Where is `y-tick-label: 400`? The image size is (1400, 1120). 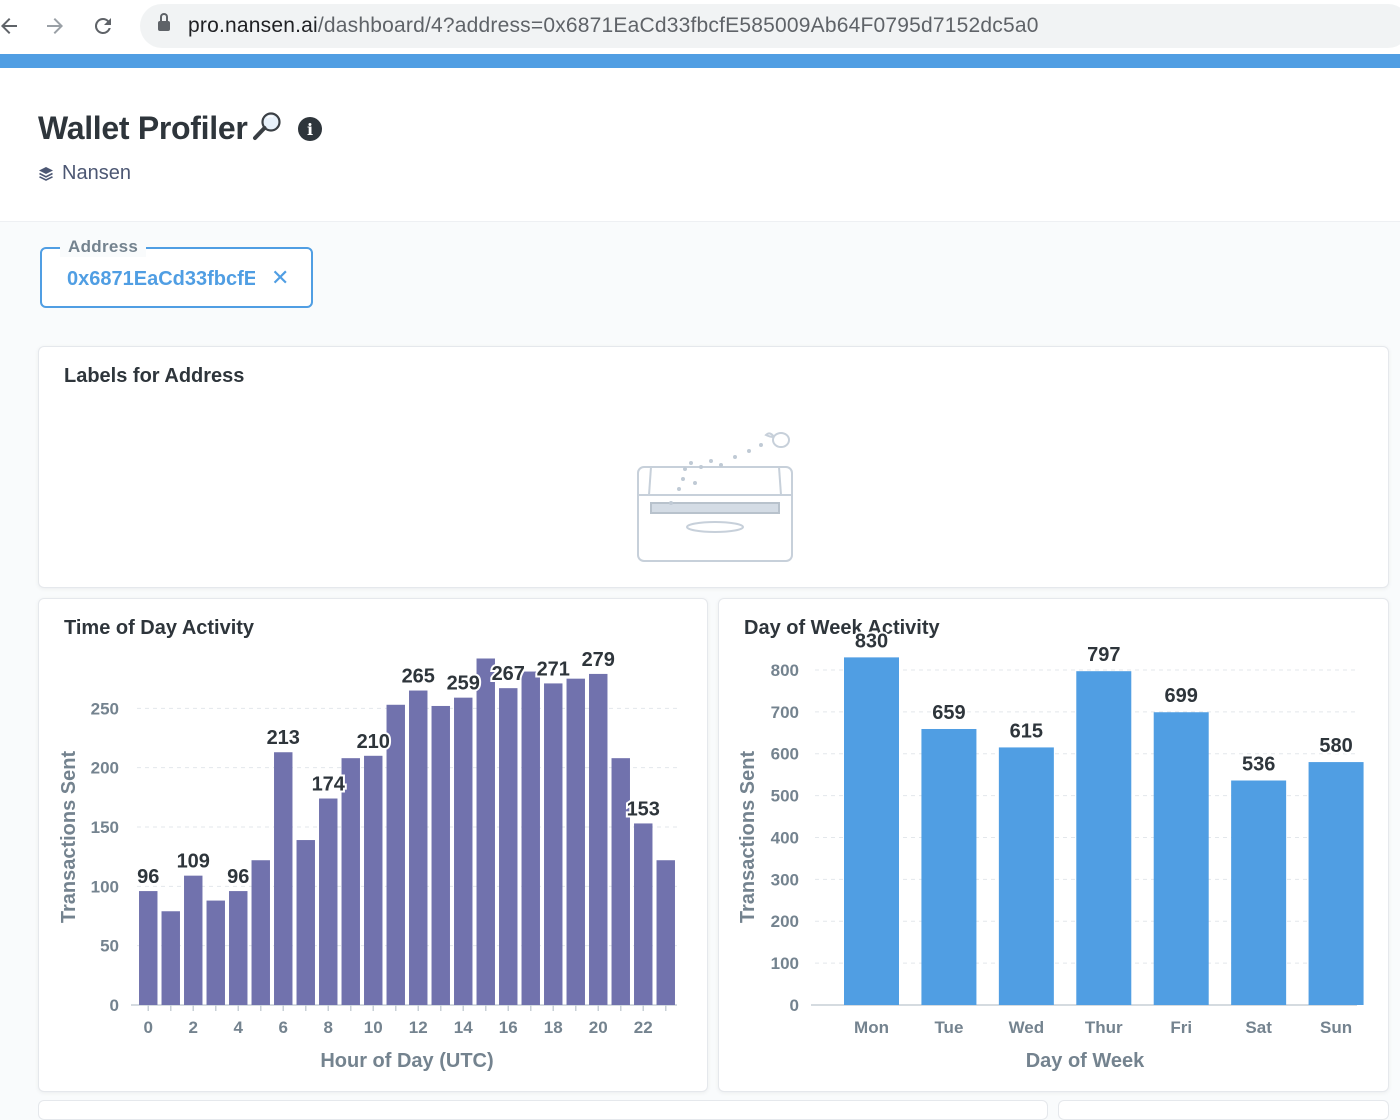 y-tick-label: 400 is located at coordinates (785, 837).